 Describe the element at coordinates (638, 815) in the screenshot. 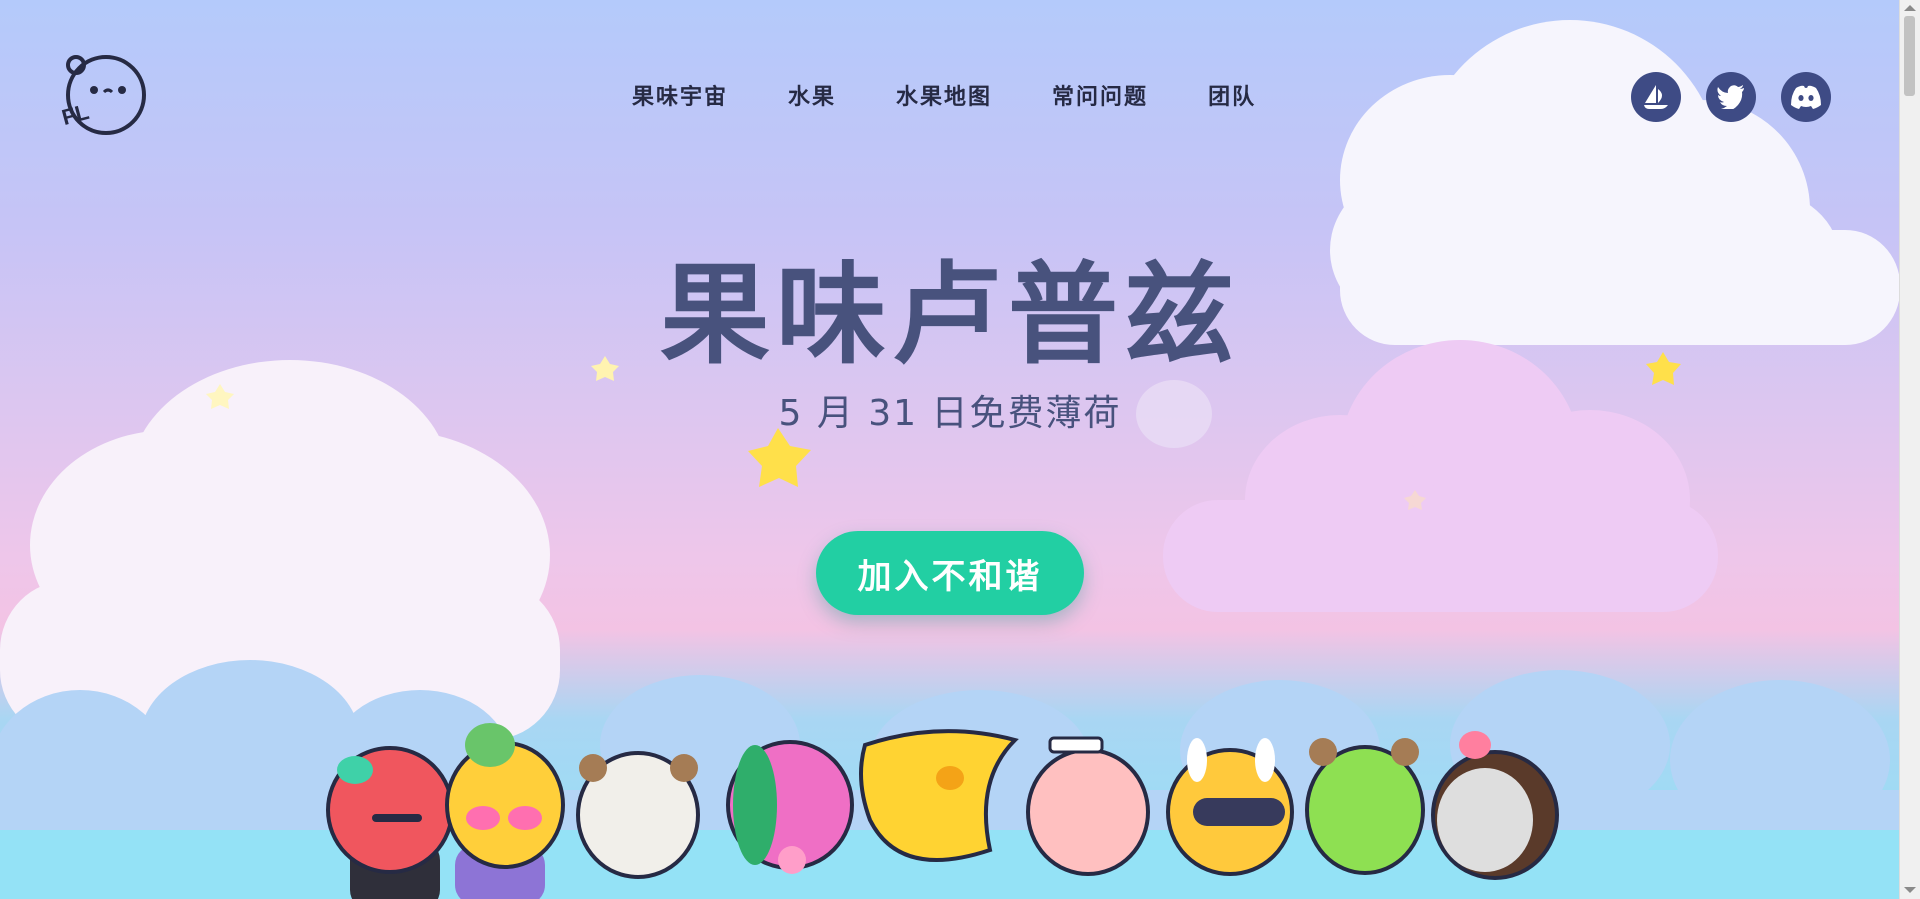

I see `durian-character` at that location.